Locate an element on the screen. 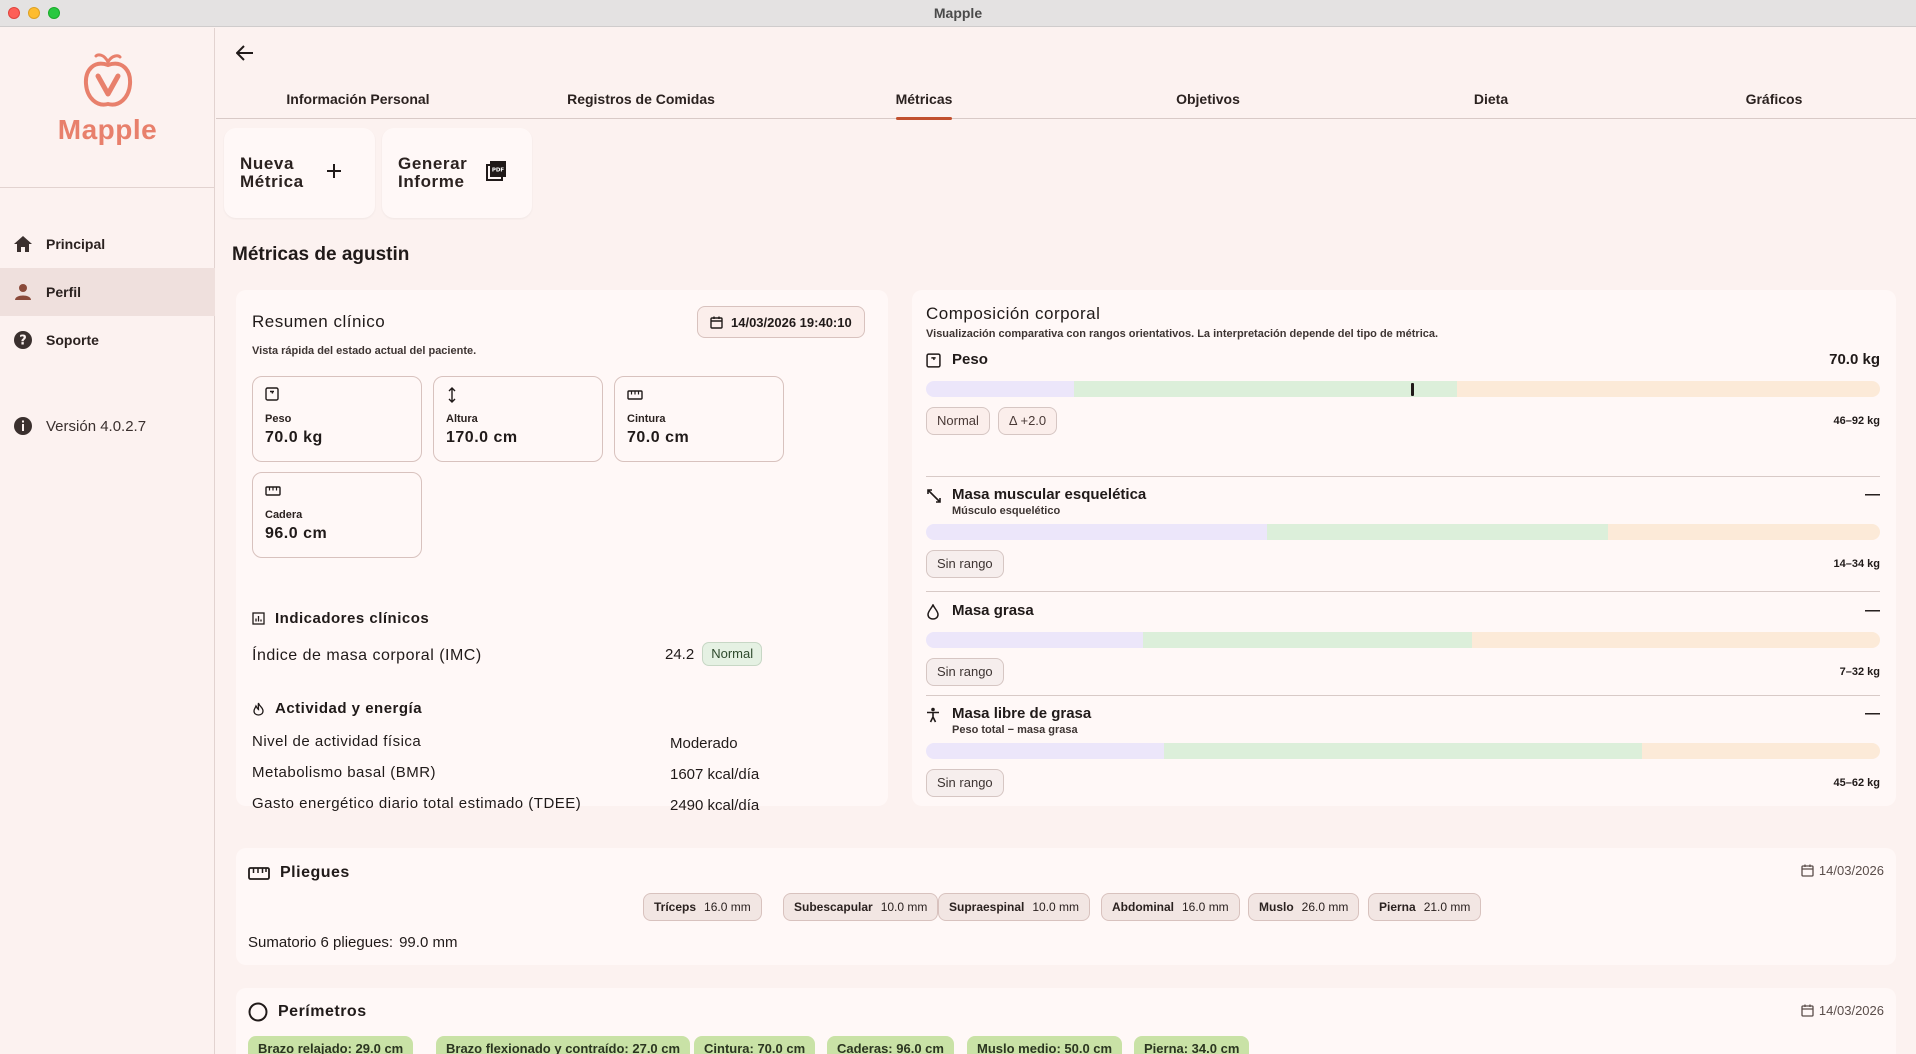 This screenshot has width=1916, height=1054. status-pill: Sin rango is located at coordinates (965, 783).